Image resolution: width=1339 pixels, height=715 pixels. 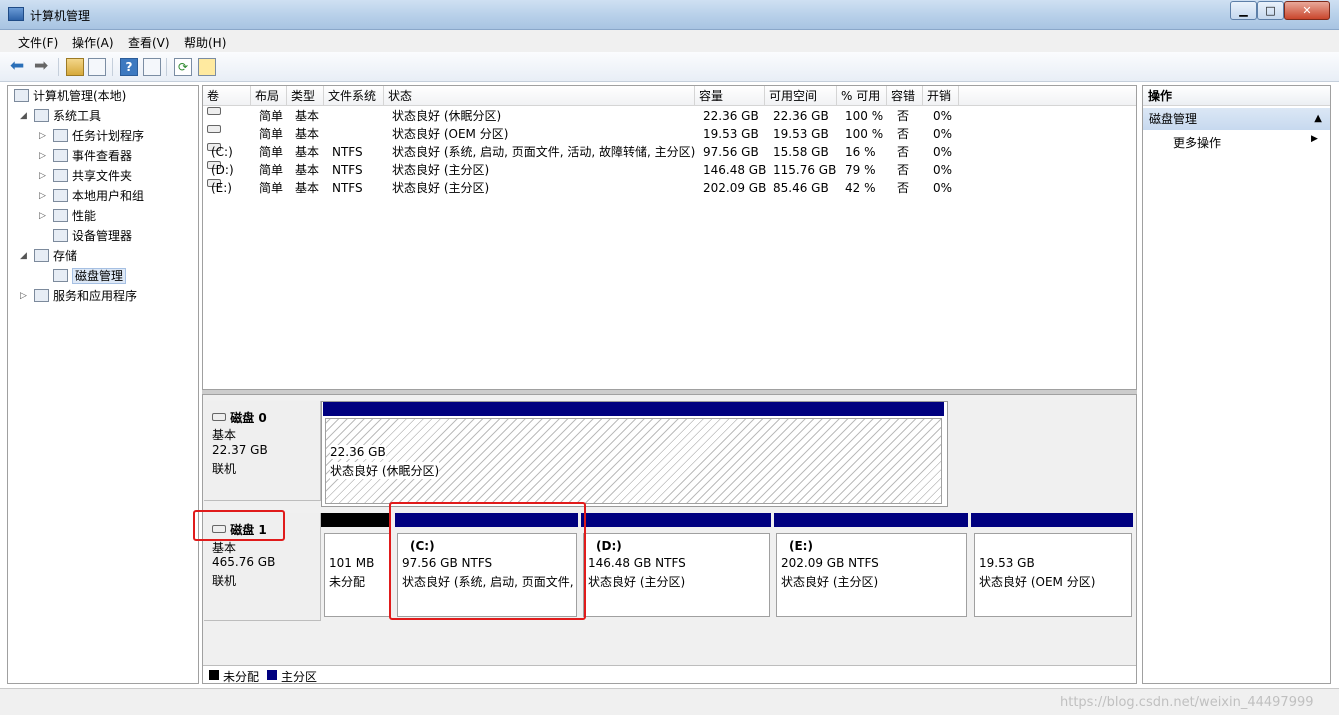 I want to click on minimize-button: ▁, so click(x=1243, y=10).